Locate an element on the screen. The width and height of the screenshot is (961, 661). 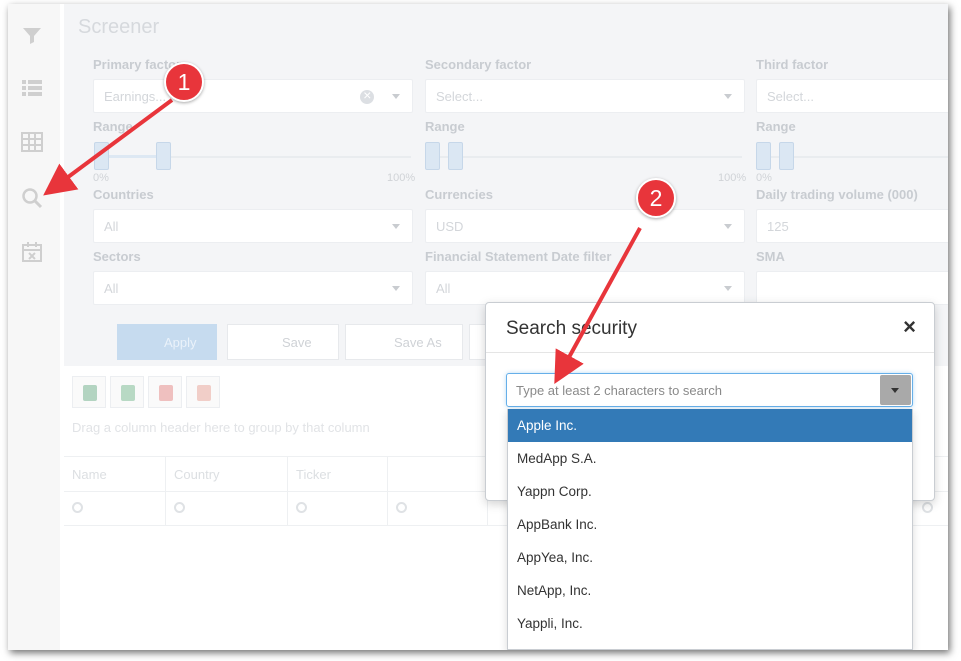
calendar-icon is located at coordinates (32, 252).